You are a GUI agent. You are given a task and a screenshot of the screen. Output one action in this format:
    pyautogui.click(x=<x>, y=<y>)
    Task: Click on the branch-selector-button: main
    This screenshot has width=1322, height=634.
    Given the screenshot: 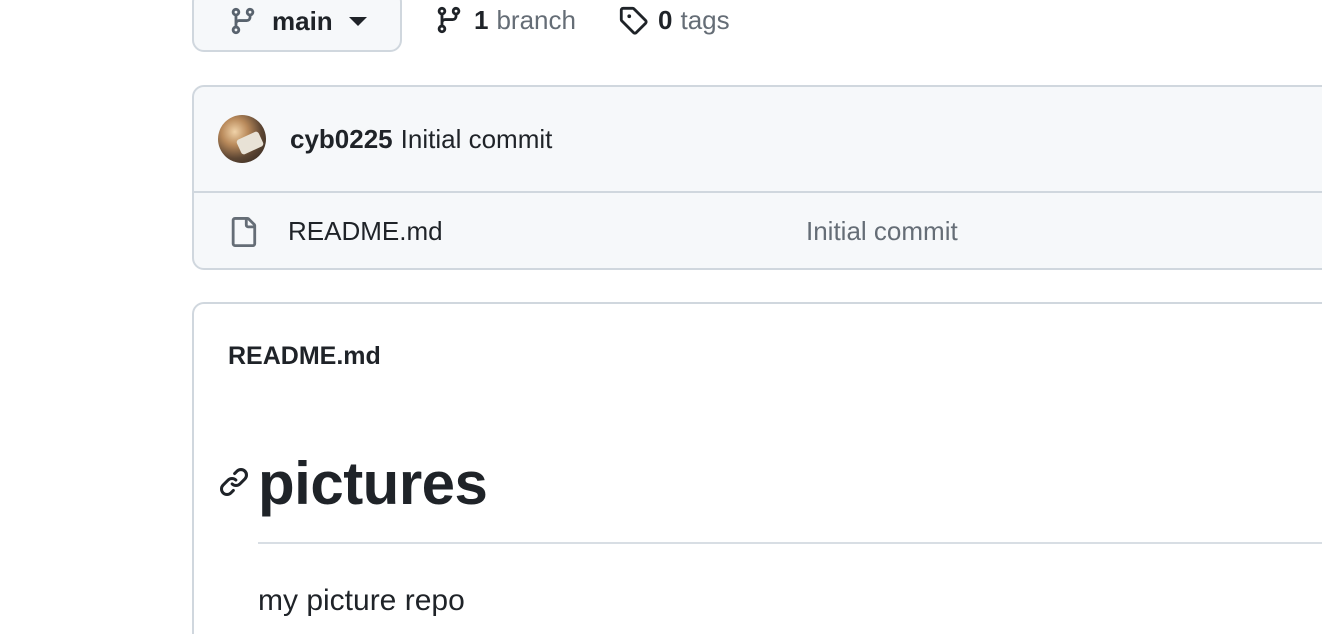 What is the action you would take?
    pyautogui.click(x=297, y=26)
    